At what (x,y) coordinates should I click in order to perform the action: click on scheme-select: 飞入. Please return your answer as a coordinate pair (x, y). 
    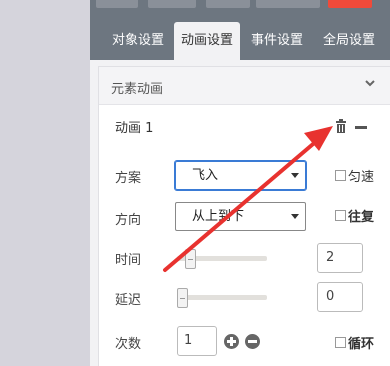
    Looking at the image, I should click on (240, 175).